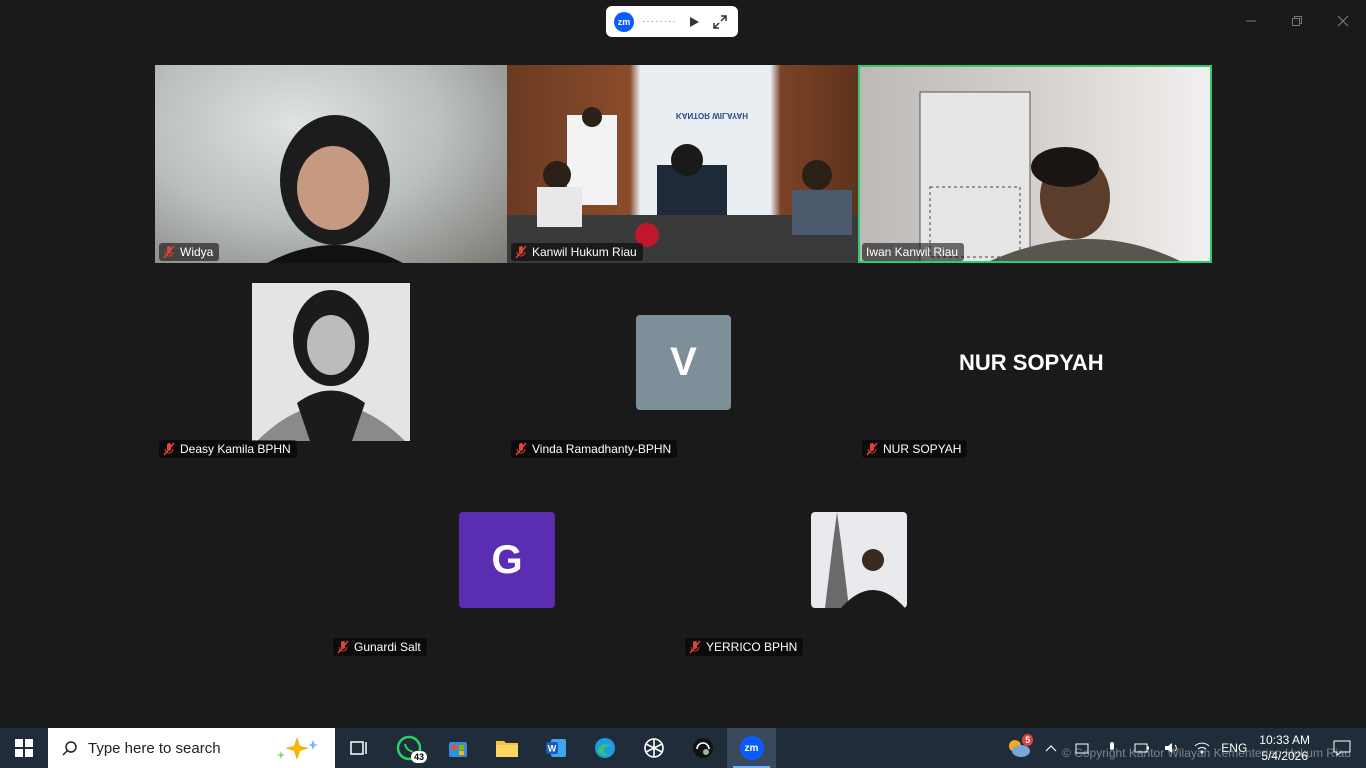 Image resolution: width=1366 pixels, height=768 pixels. I want to click on sparkle-icon, so click(297, 748).